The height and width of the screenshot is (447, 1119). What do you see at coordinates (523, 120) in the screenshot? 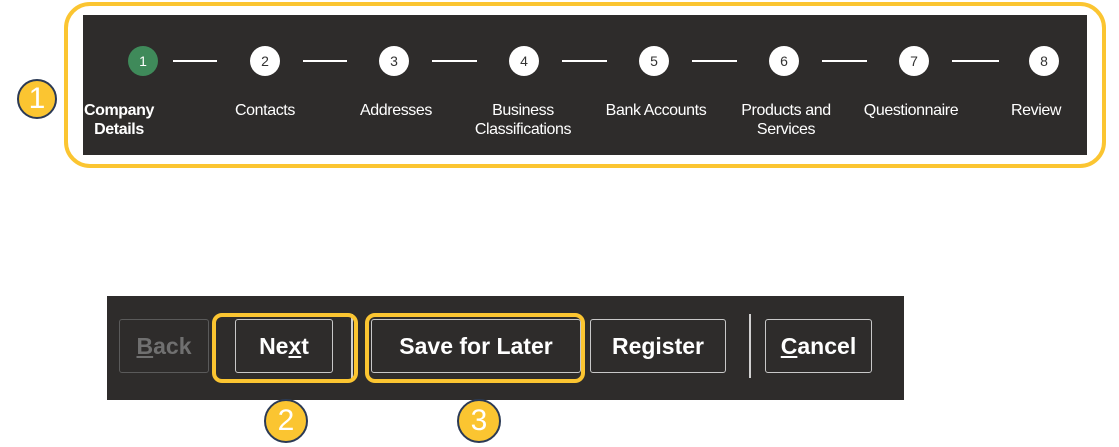
I see `step-4-label: Business Classifications` at bounding box center [523, 120].